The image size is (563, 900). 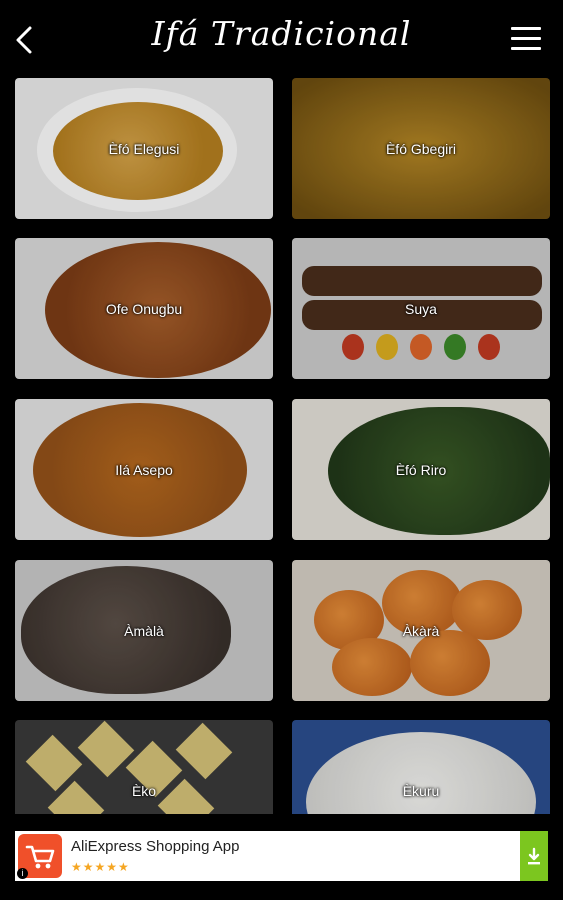 I want to click on dish-tile: Àkàrà, so click(x=421, y=630).